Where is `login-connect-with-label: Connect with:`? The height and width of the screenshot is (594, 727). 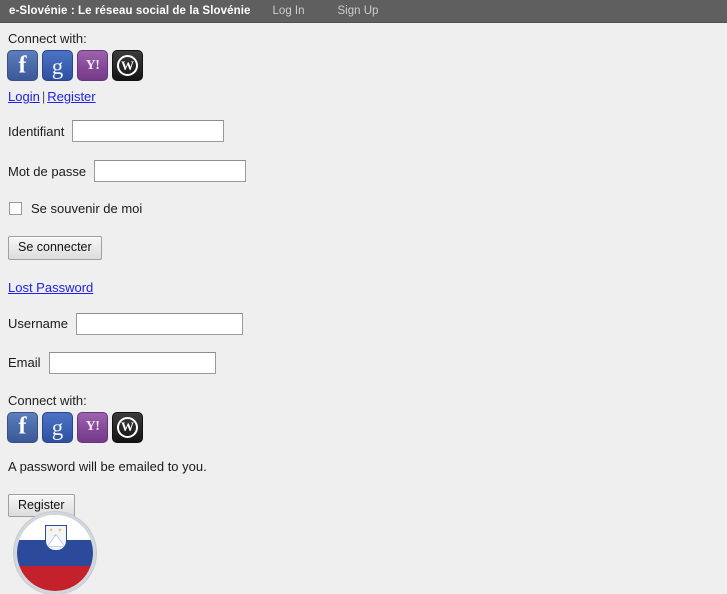
login-connect-with-label: Connect with: is located at coordinates (47, 38).